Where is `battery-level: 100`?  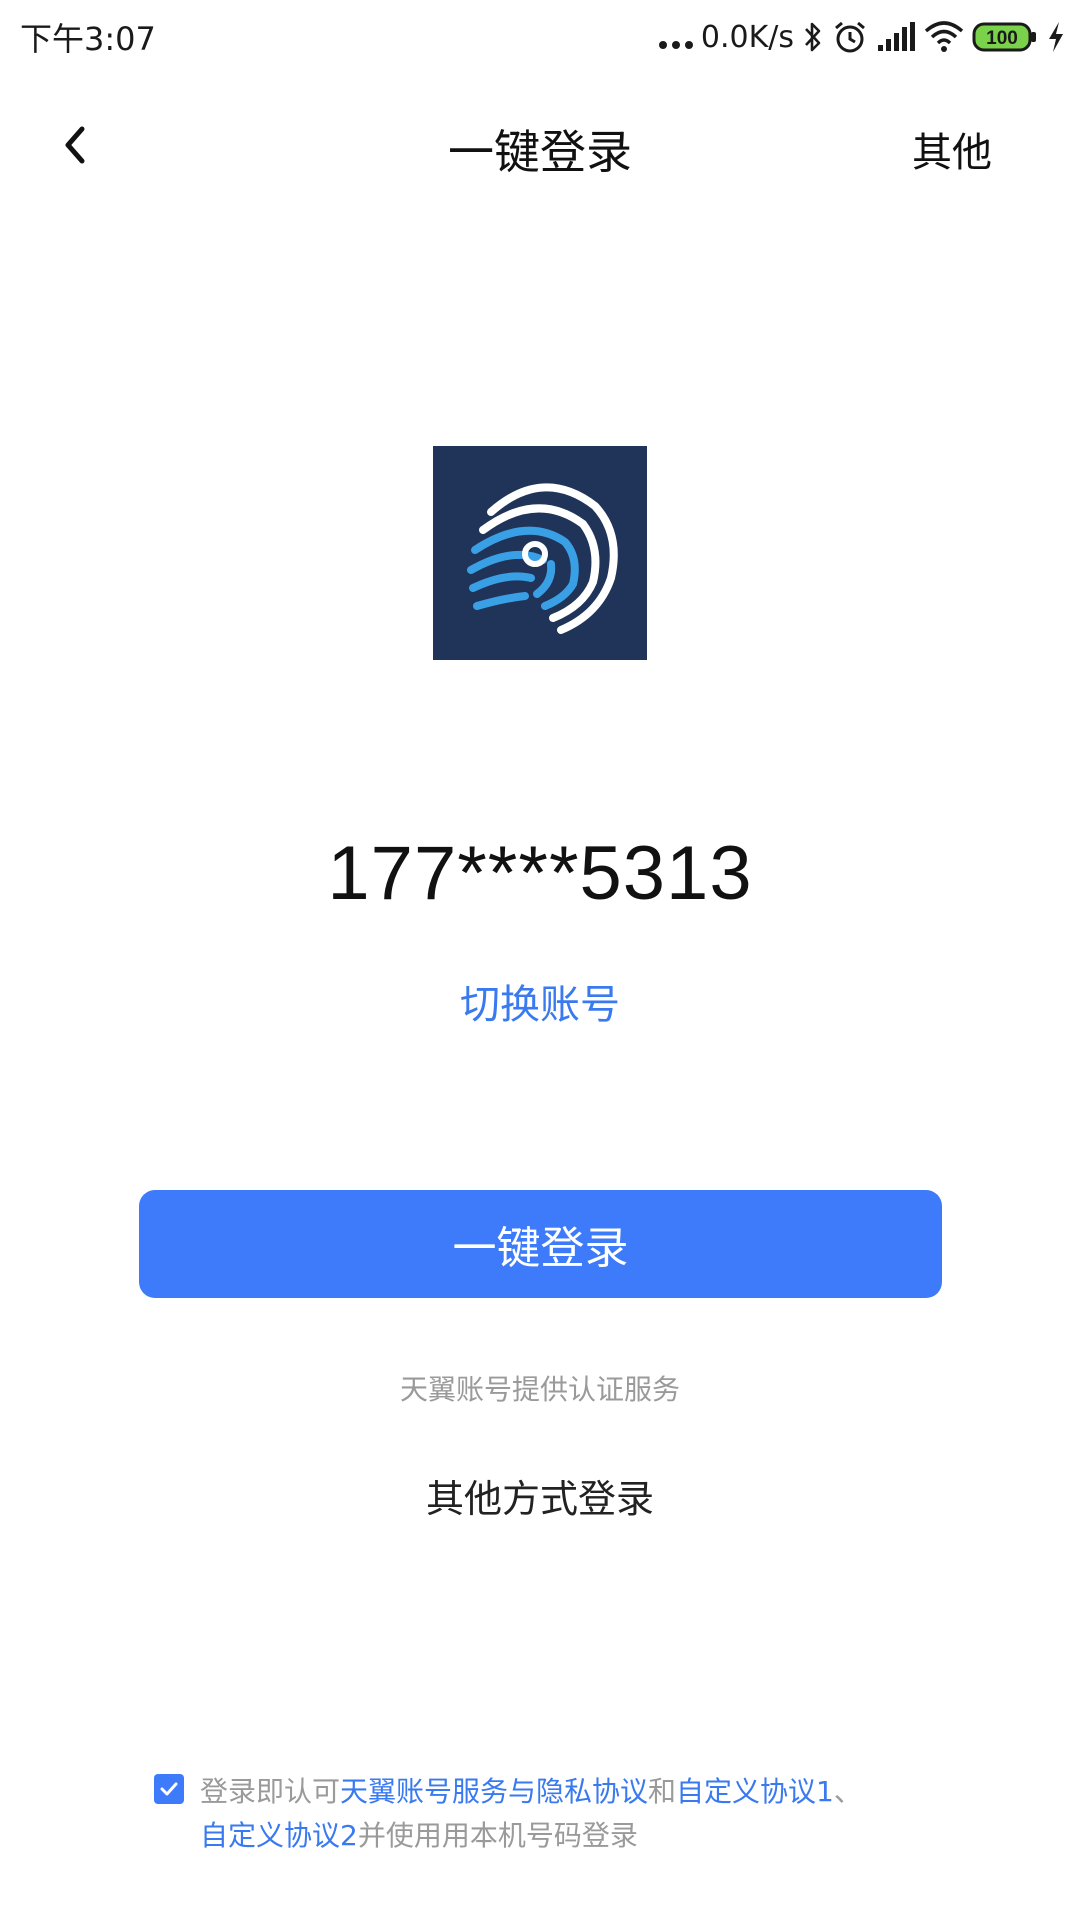 battery-level: 100 is located at coordinates (1002, 38).